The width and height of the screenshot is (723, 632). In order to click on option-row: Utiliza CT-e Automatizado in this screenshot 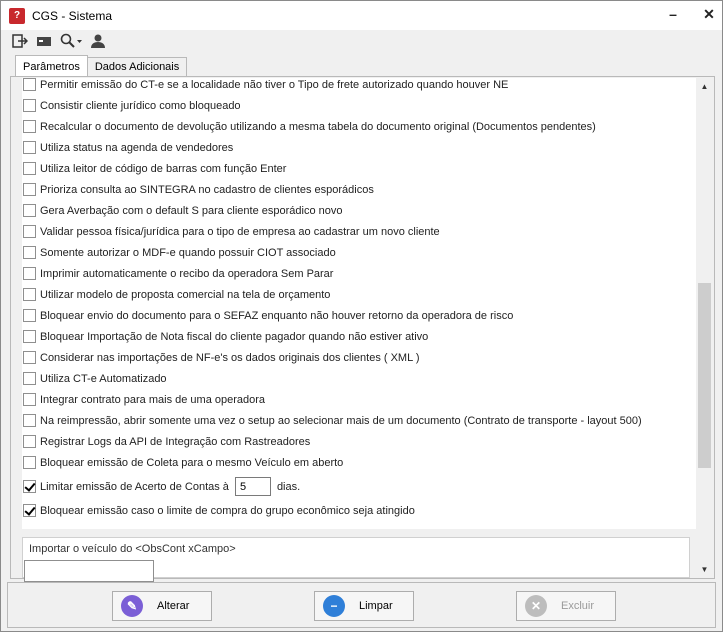, I will do `click(94, 378)`.